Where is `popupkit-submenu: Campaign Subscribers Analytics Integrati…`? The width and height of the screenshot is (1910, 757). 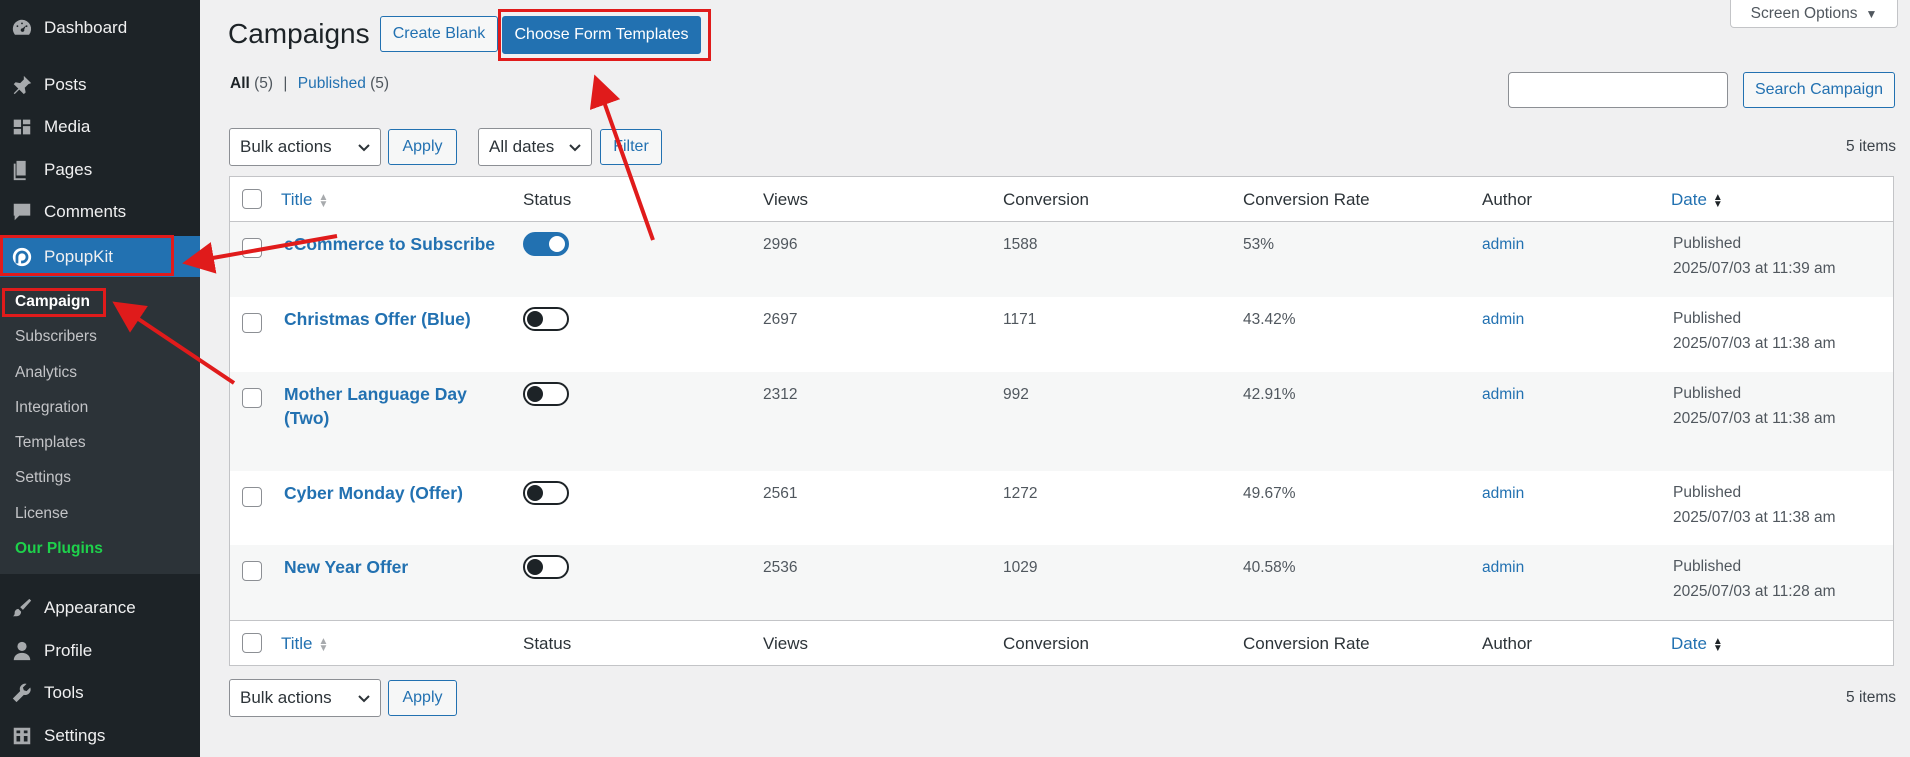 popupkit-submenu: Campaign Subscribers Analytics Integrati… is located at coordinates (100, 425).